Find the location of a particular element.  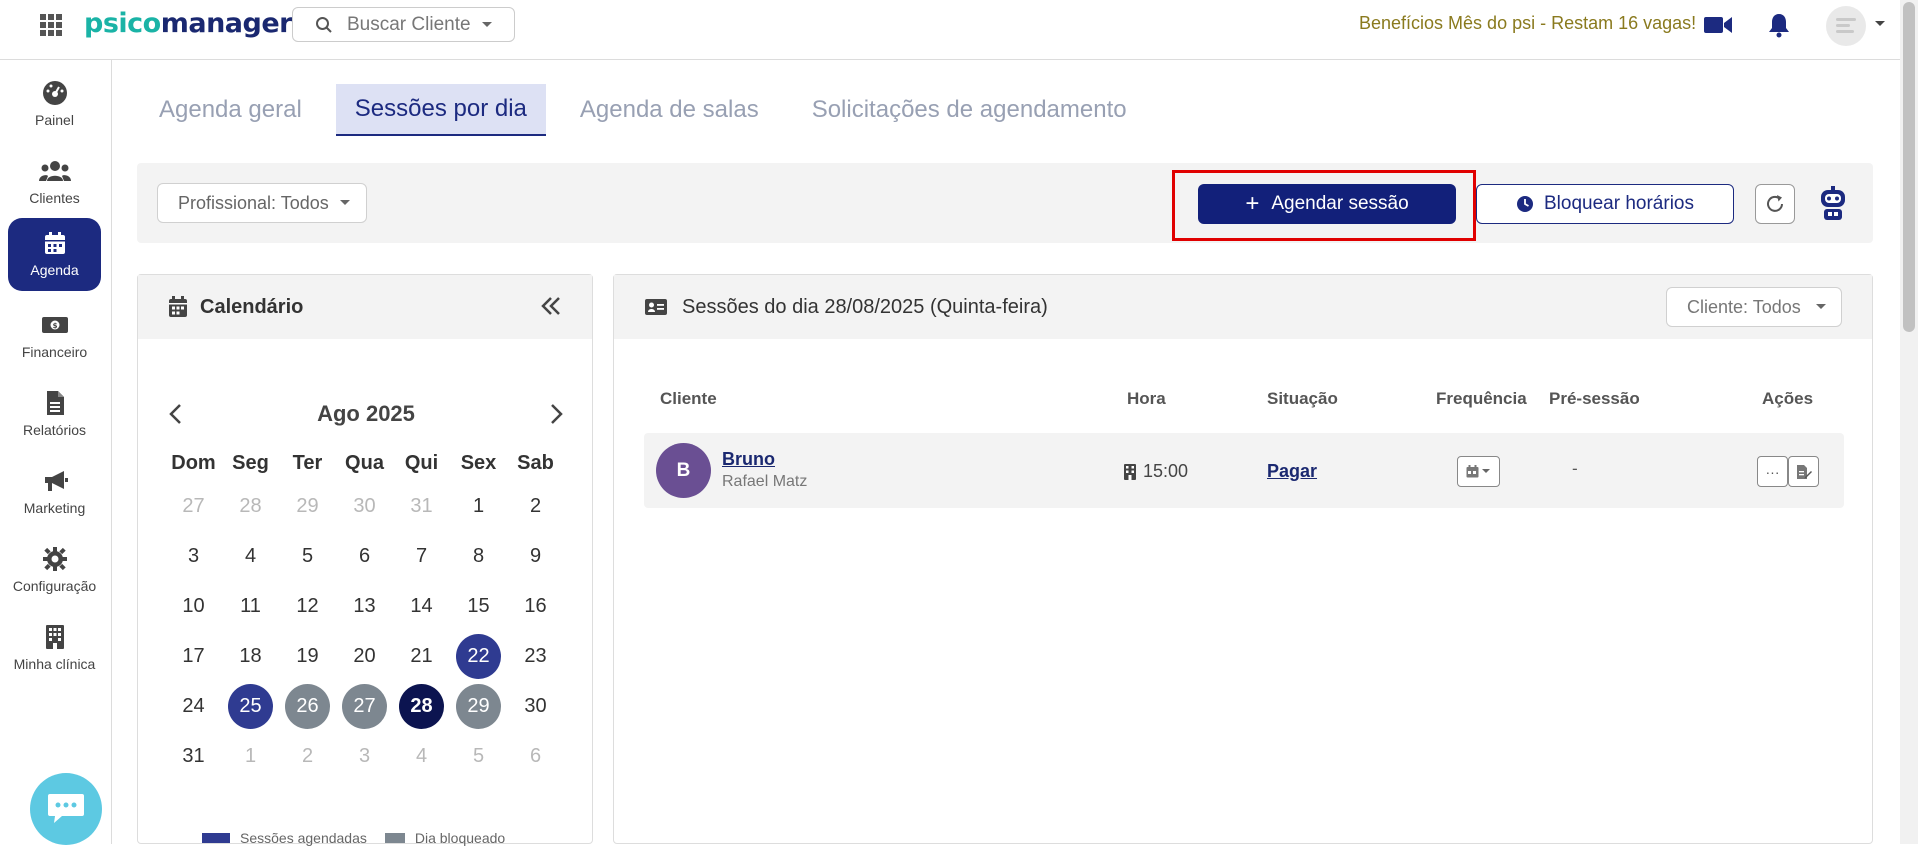

frequency-dropdown-button is located at coordinates (1478, 471).